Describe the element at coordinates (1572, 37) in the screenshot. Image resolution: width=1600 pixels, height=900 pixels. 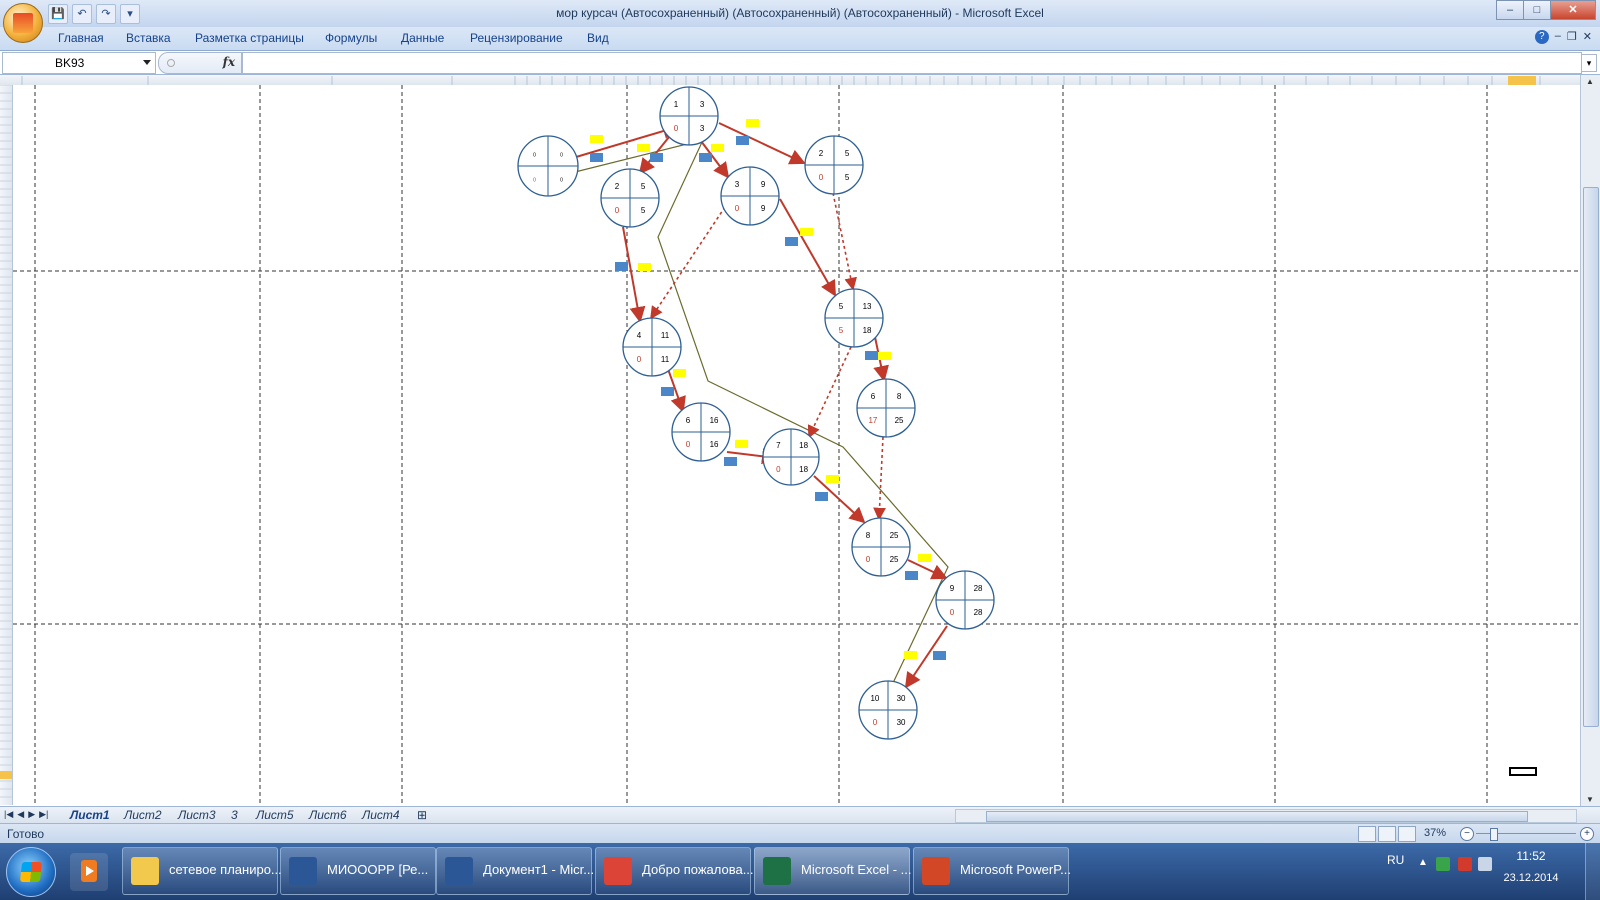
I see `workbook-restore-button: ❐` at that location.